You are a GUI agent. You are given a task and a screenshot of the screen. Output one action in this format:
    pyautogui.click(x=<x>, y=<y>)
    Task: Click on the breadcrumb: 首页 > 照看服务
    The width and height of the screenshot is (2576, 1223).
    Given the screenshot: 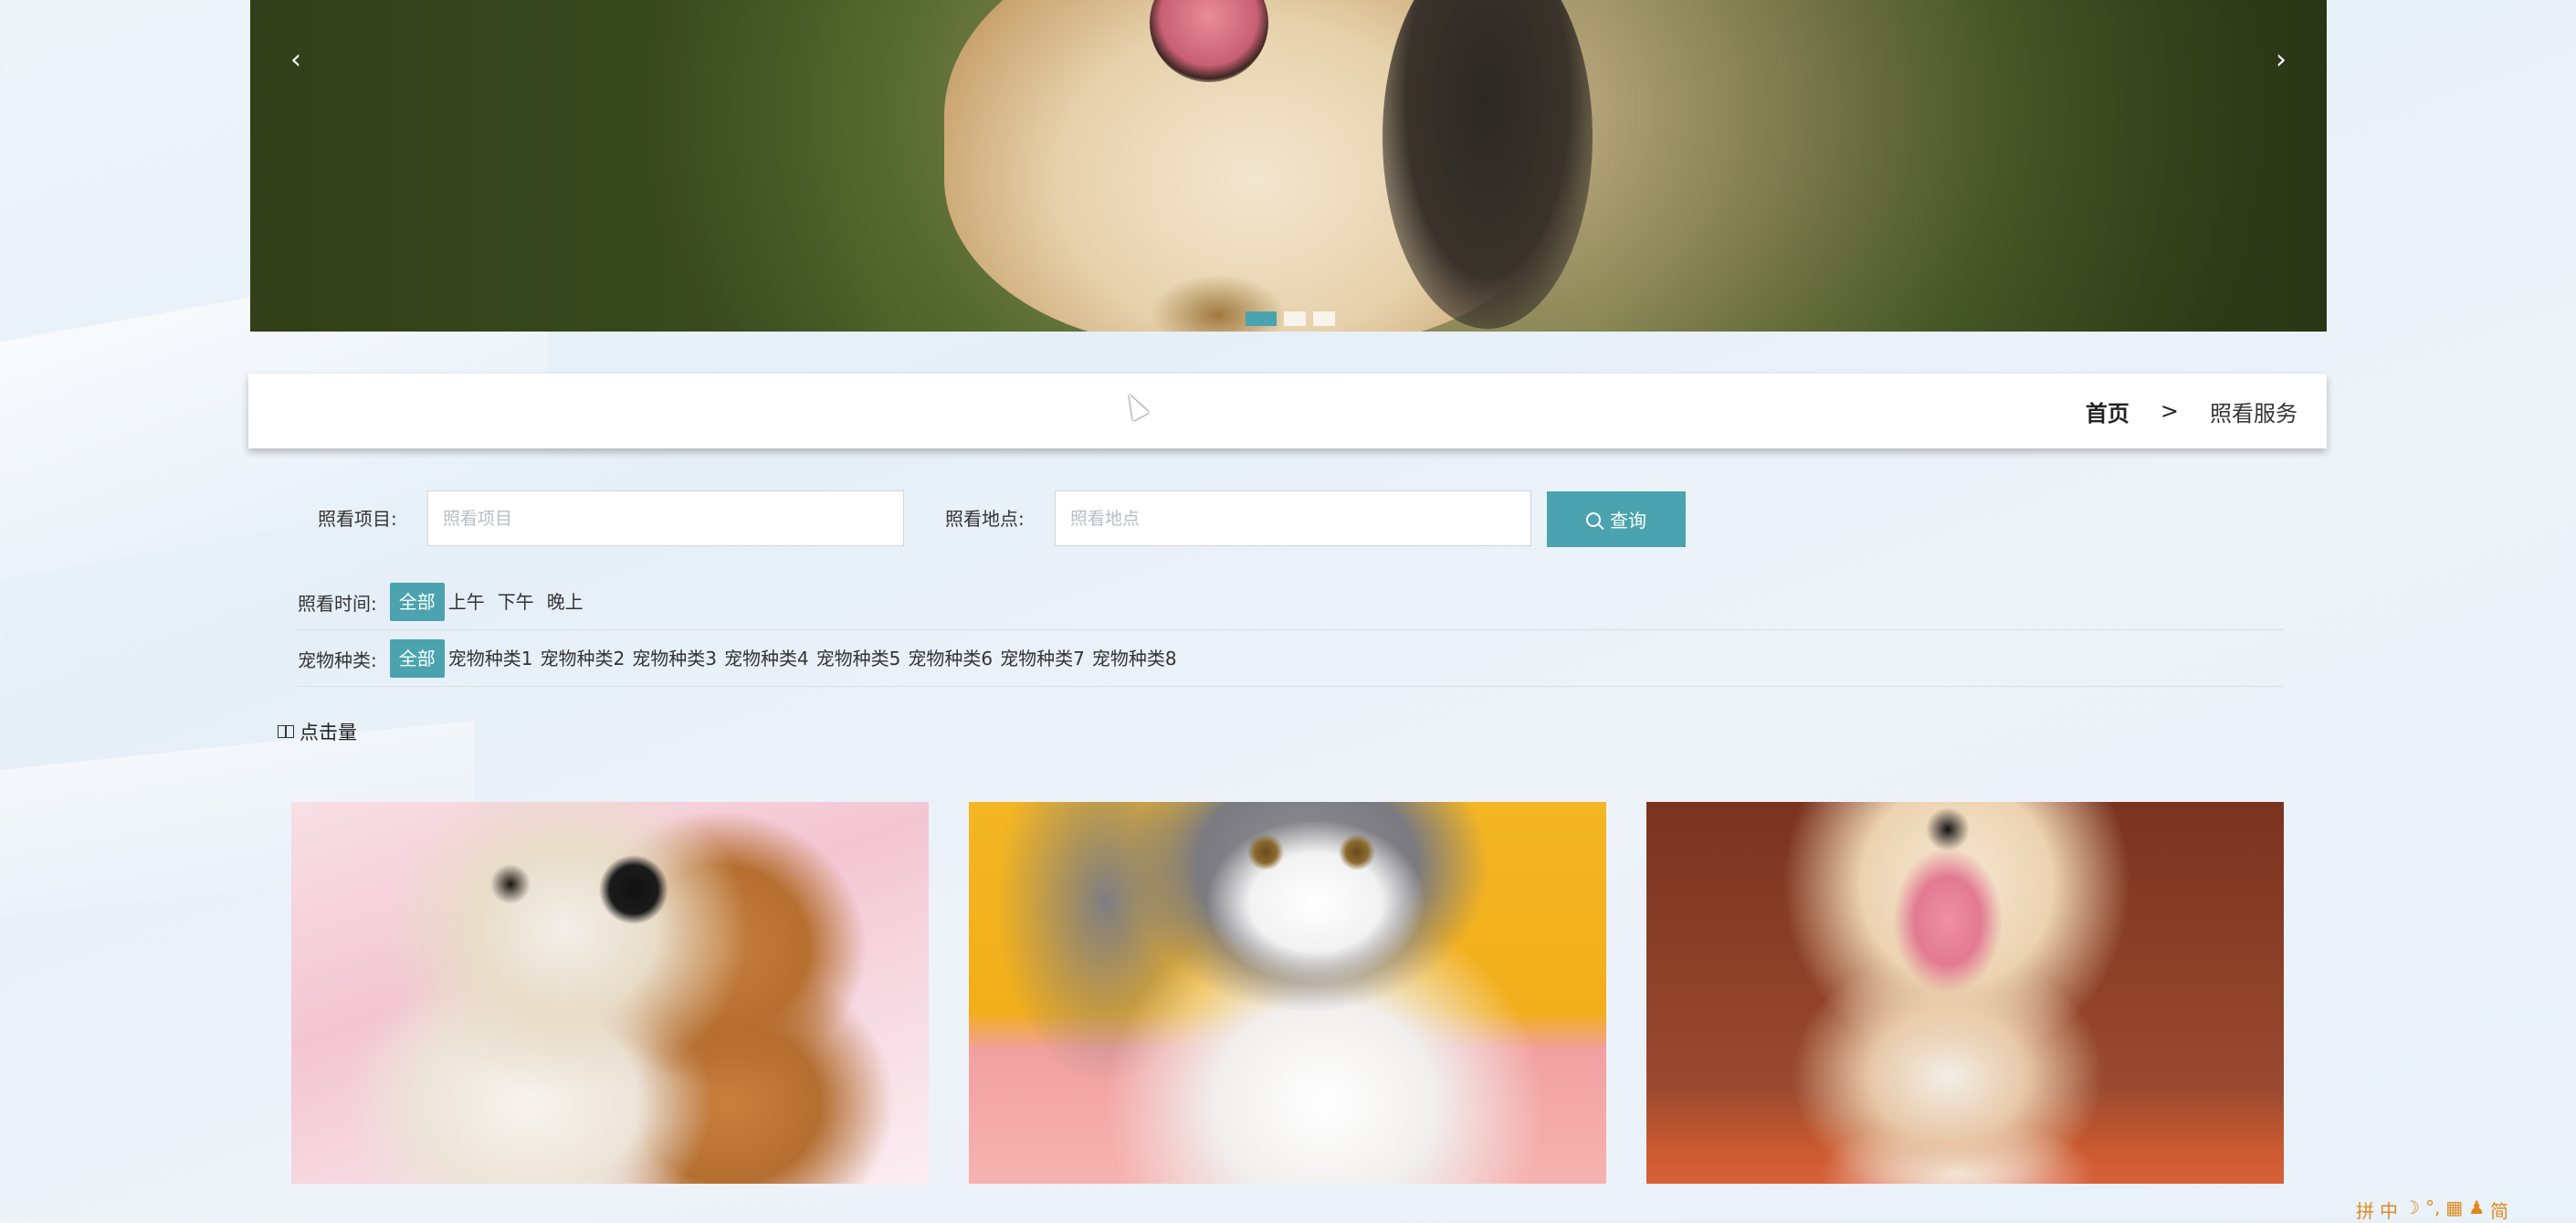 What is the action you would take?
    pyautogui.click(x=2191, y=411)
    